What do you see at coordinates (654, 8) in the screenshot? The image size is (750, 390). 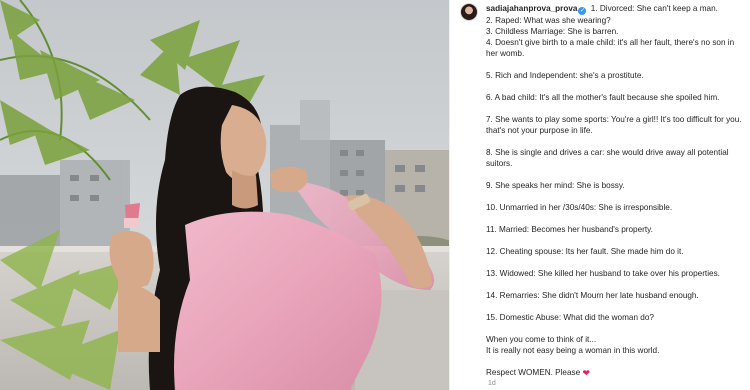 I see `caption-line-1: 1. Divorced: She can't keep a man.` at bounding box center [654, 8].